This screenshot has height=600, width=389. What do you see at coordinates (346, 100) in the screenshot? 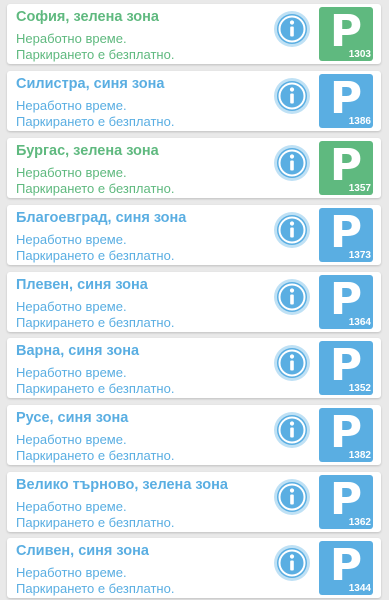
I see `parking-button: P 1386` at bounding box center [346, 100].